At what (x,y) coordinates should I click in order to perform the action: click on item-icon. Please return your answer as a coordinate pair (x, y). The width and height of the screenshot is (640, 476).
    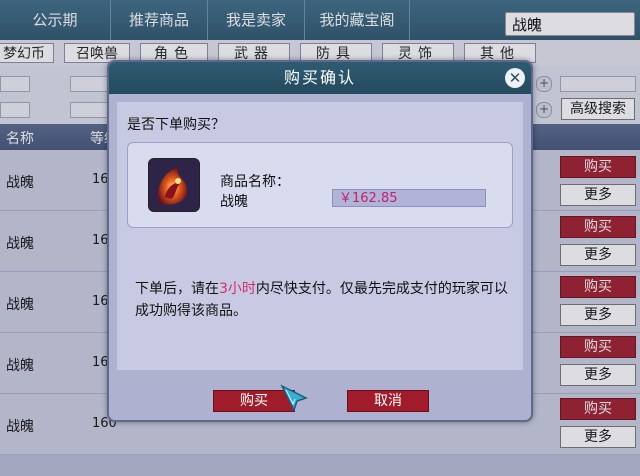
    Looking at the image, I should click on (174, 185).